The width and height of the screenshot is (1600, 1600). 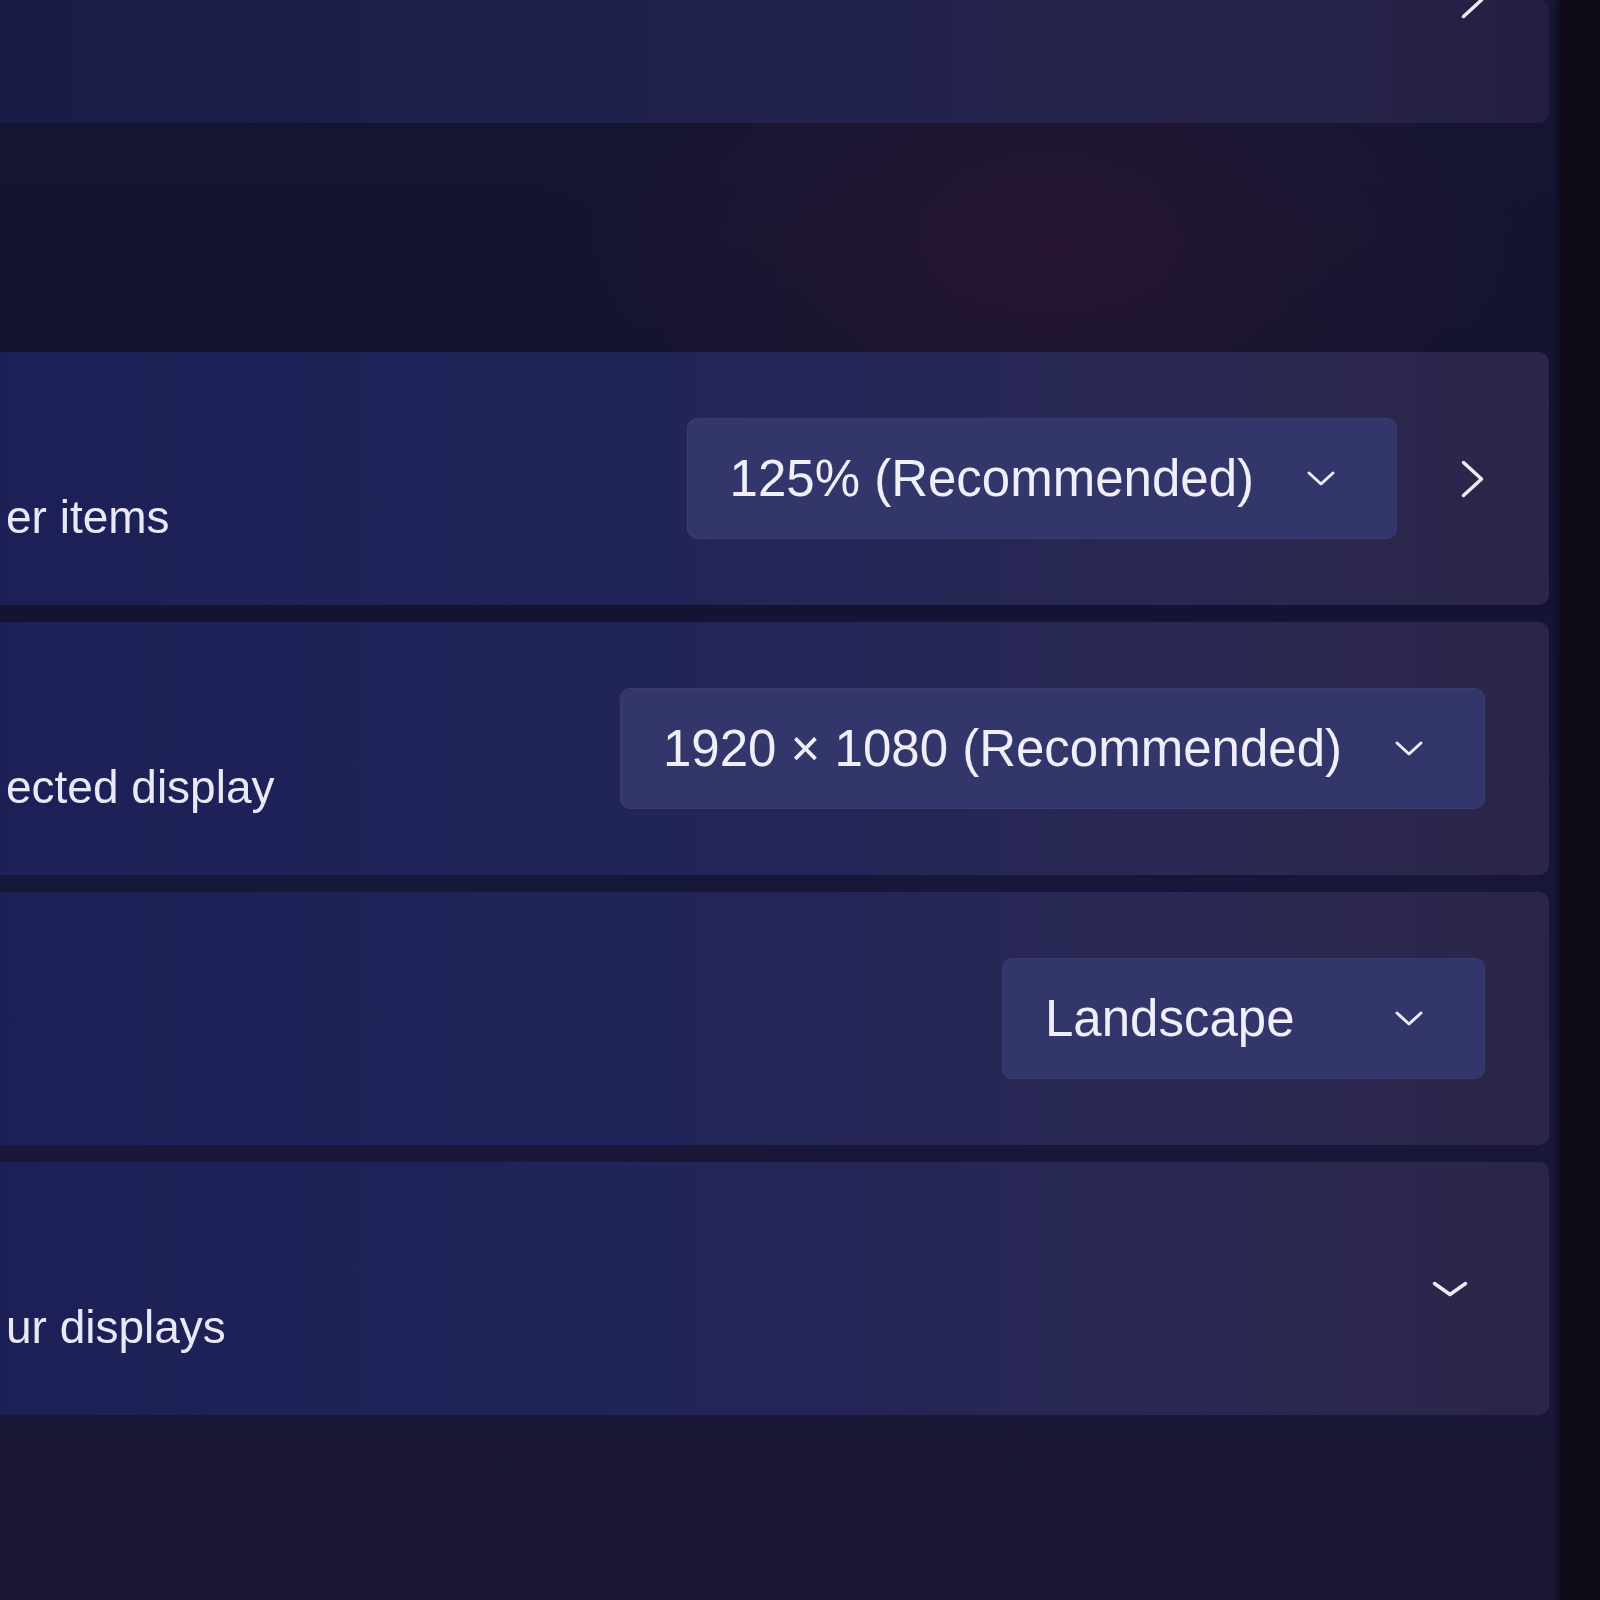 I want to click on dropdown: 1920 × 1080 (Recommended), so click(x=1052, y=748).